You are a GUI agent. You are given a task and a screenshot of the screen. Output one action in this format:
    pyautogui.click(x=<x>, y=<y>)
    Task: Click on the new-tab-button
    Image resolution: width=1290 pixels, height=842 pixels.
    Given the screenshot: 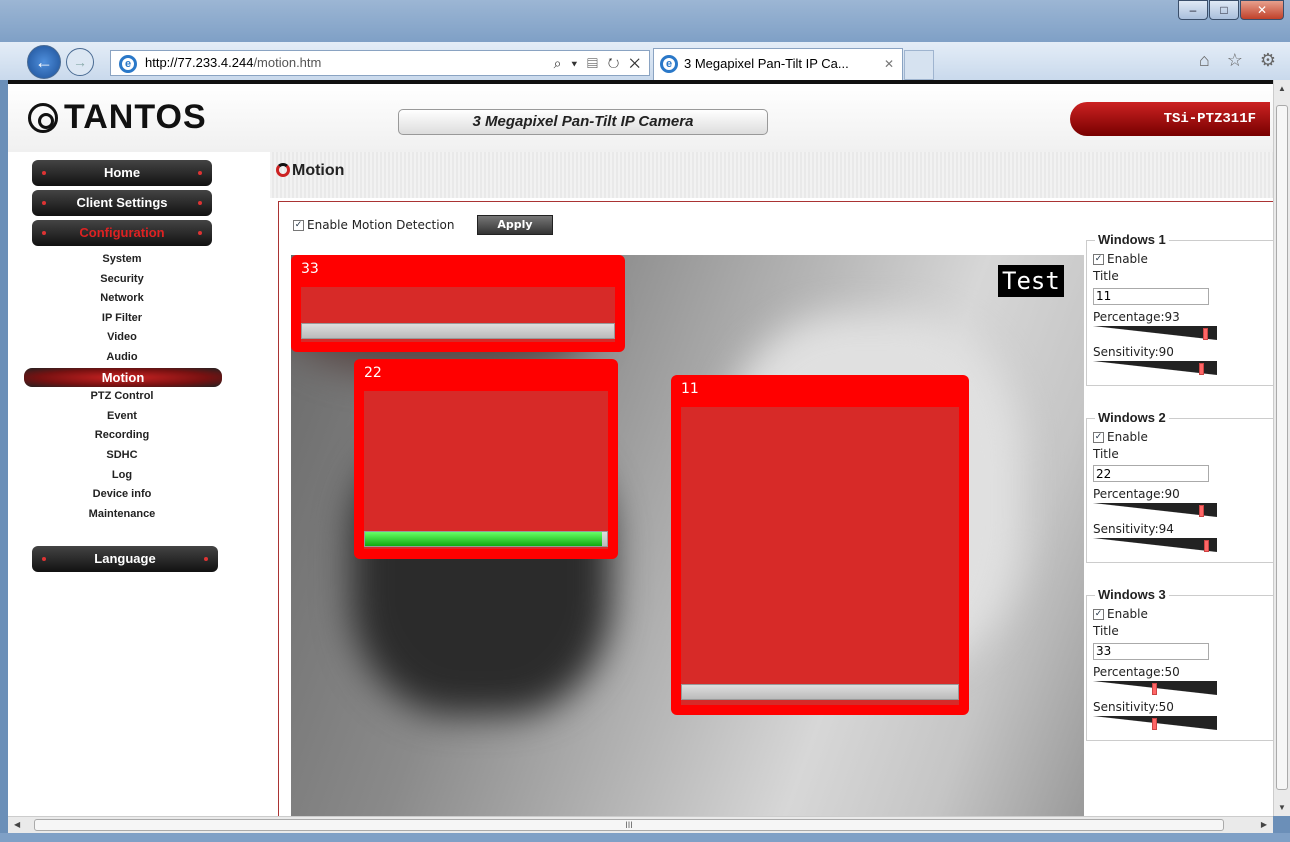 What is the action you would take?
    pyautogui.click(x=919, y=65)
    